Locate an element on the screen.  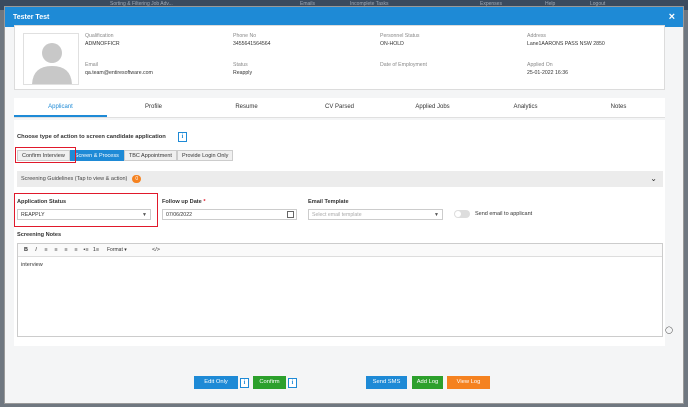
address-label: Address is located at coordinates (537, 36).